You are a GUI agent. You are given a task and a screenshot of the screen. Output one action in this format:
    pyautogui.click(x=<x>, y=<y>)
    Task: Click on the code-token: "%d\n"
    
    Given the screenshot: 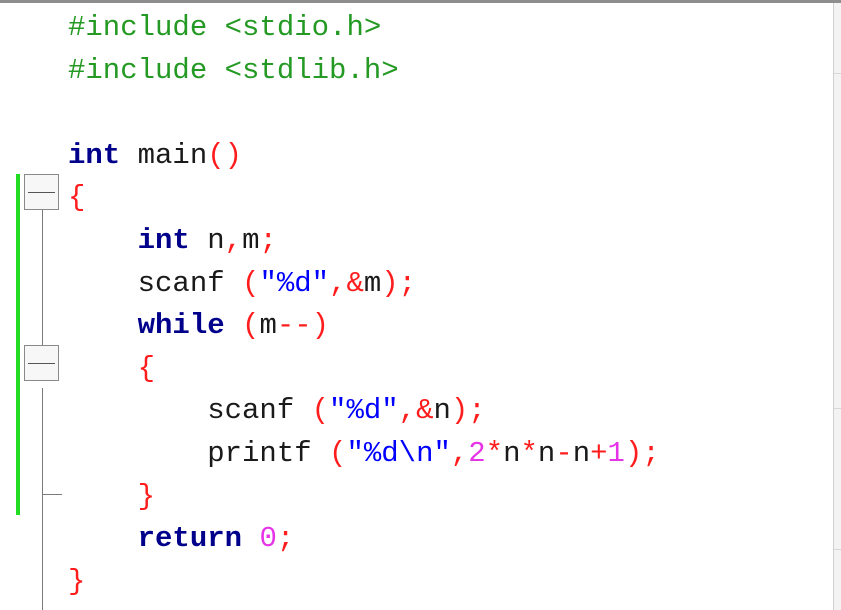 What is the action you would take?
    pyautogui.click(x=398, y=453)
    